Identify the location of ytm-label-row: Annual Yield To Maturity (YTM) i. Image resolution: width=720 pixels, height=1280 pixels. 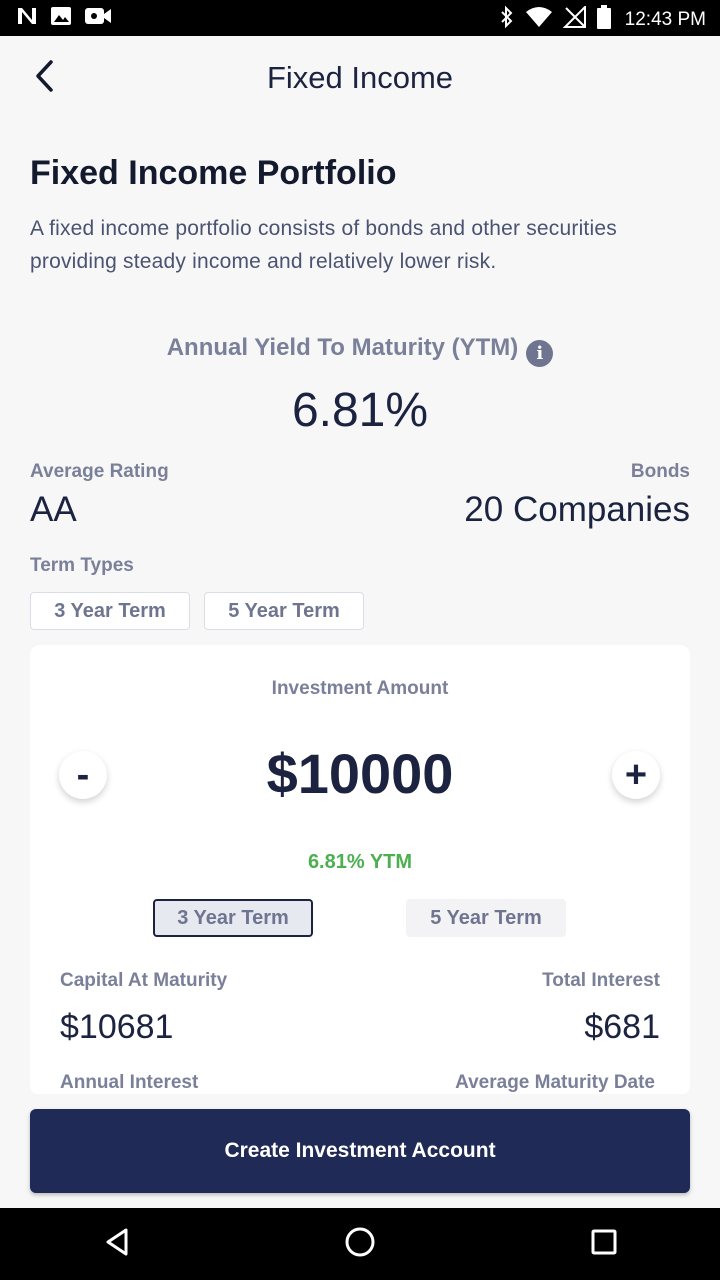
(360, 350).